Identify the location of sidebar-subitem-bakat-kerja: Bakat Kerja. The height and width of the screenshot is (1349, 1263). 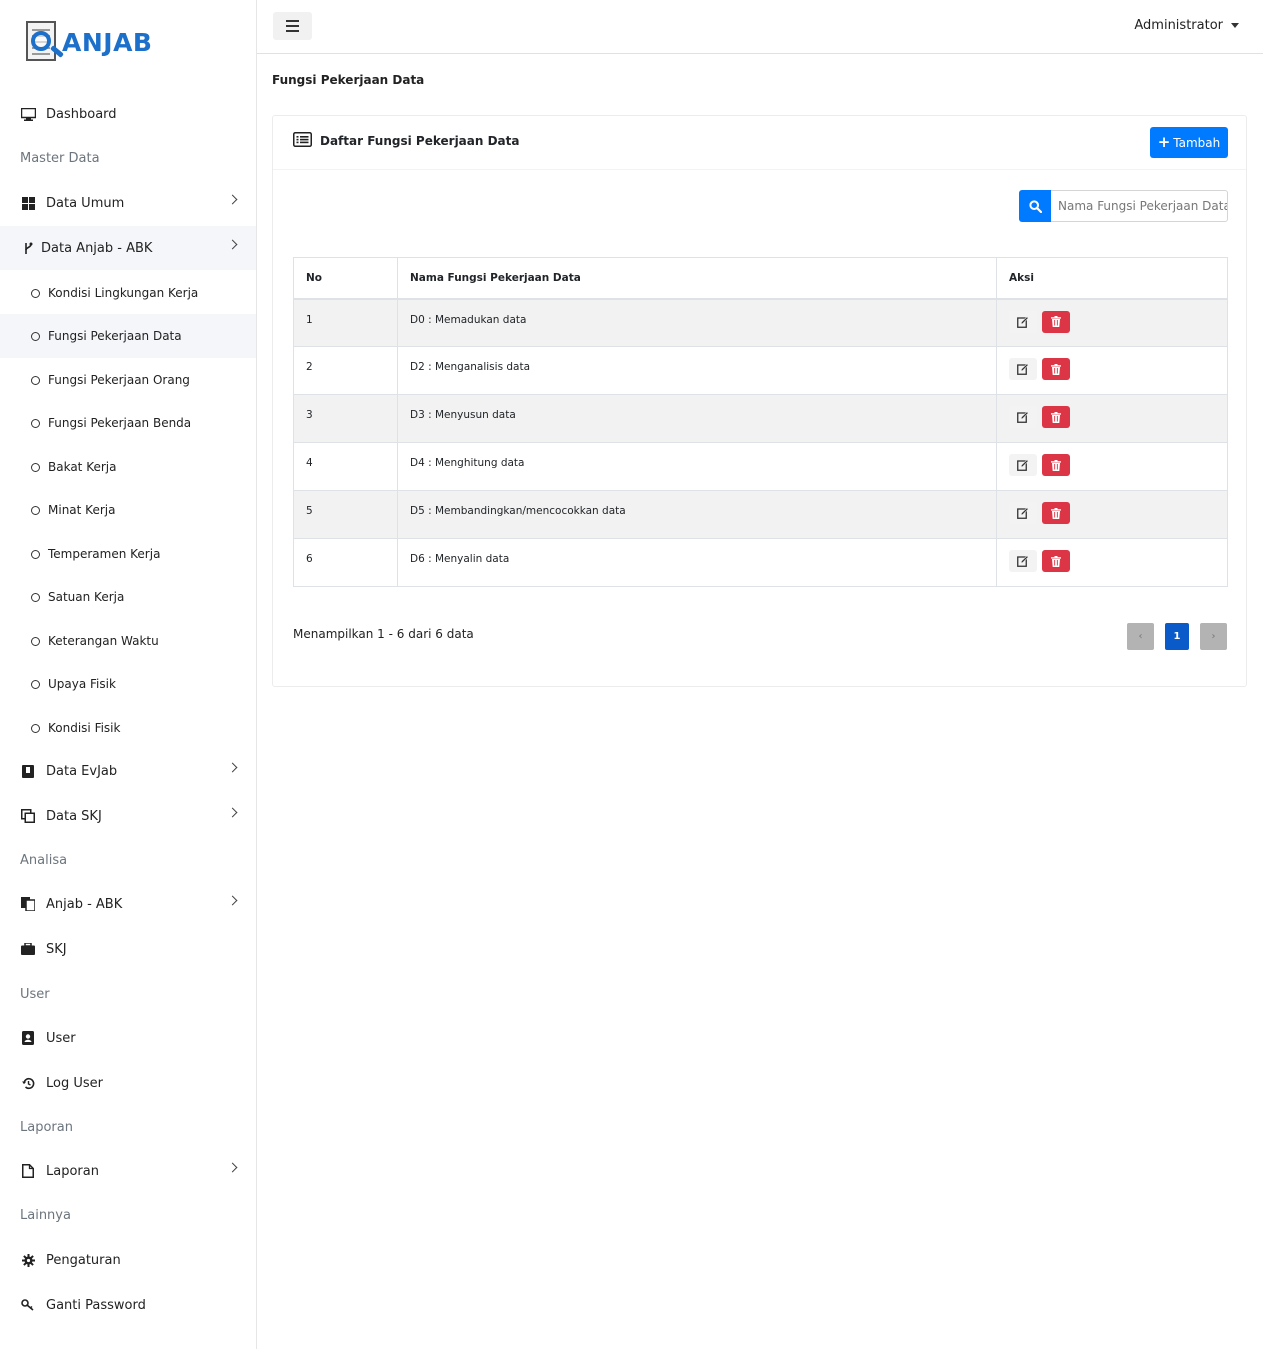
(128, 467).